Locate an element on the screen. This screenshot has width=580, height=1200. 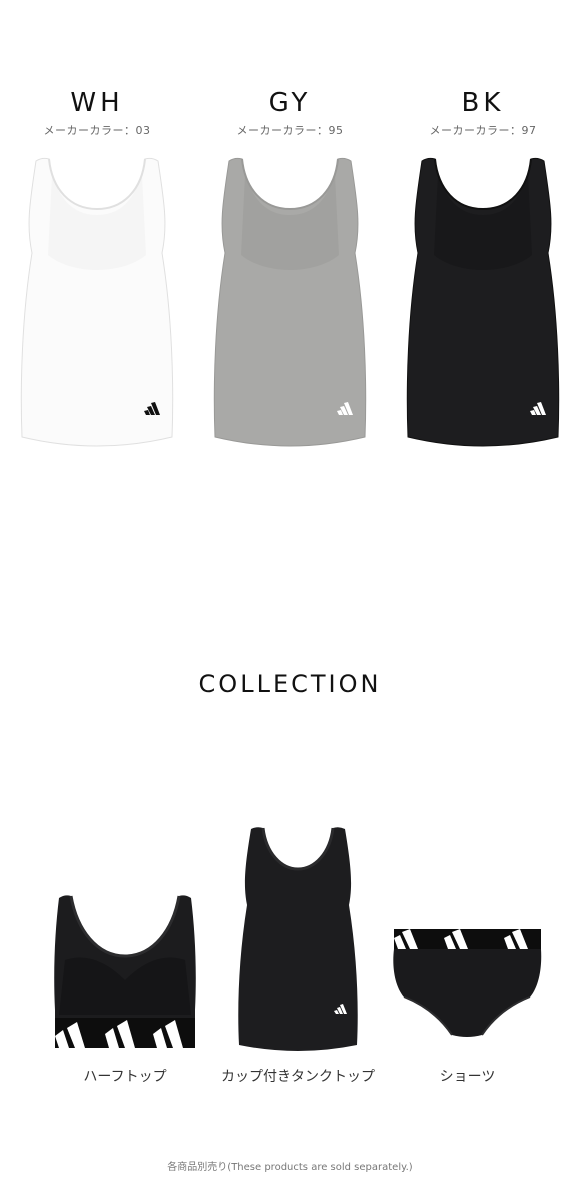
tank-top-wh-image is located at coordinates (97, 302).